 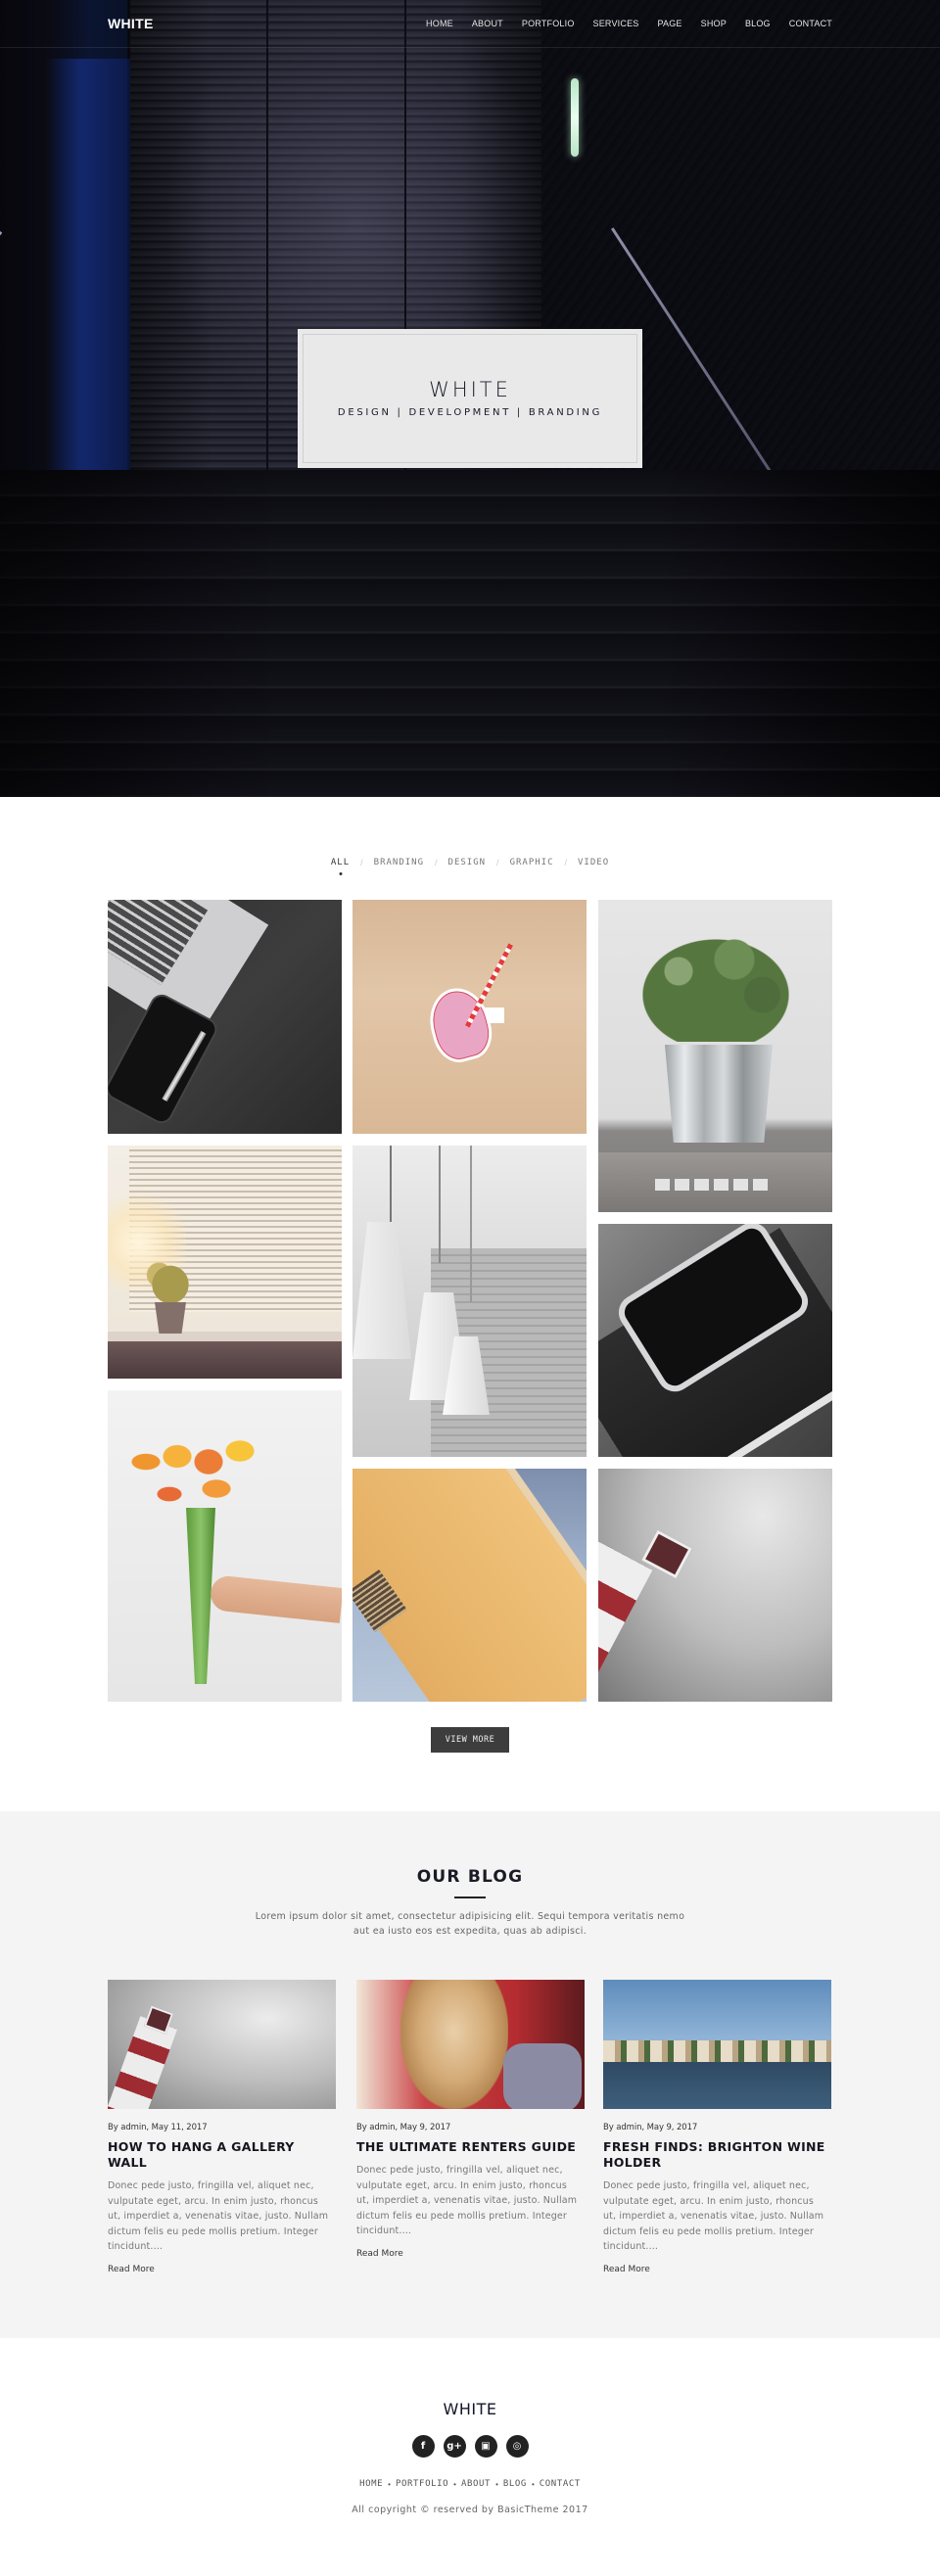 What do you see at coordinates (616, 23) in the screenshot?
I see `nav-services: SERVICES` at bounding box center [616, 23].